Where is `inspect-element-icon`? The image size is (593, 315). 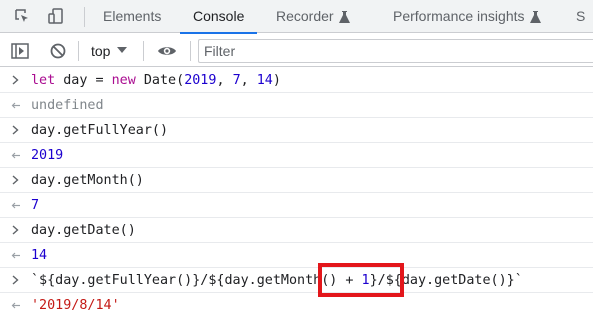
inspect-element-icon is located at coordinates (22, 16).